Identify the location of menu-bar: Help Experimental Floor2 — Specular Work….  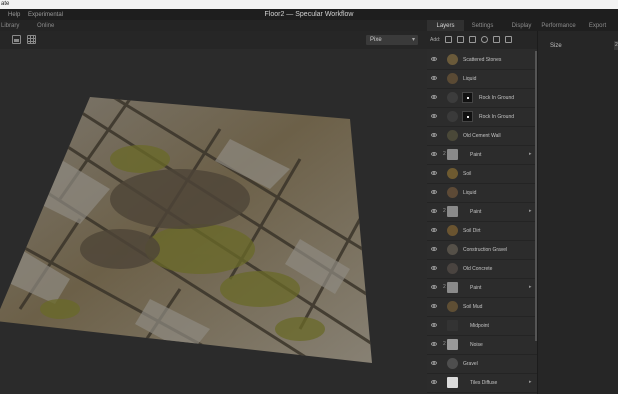
(309, 14).